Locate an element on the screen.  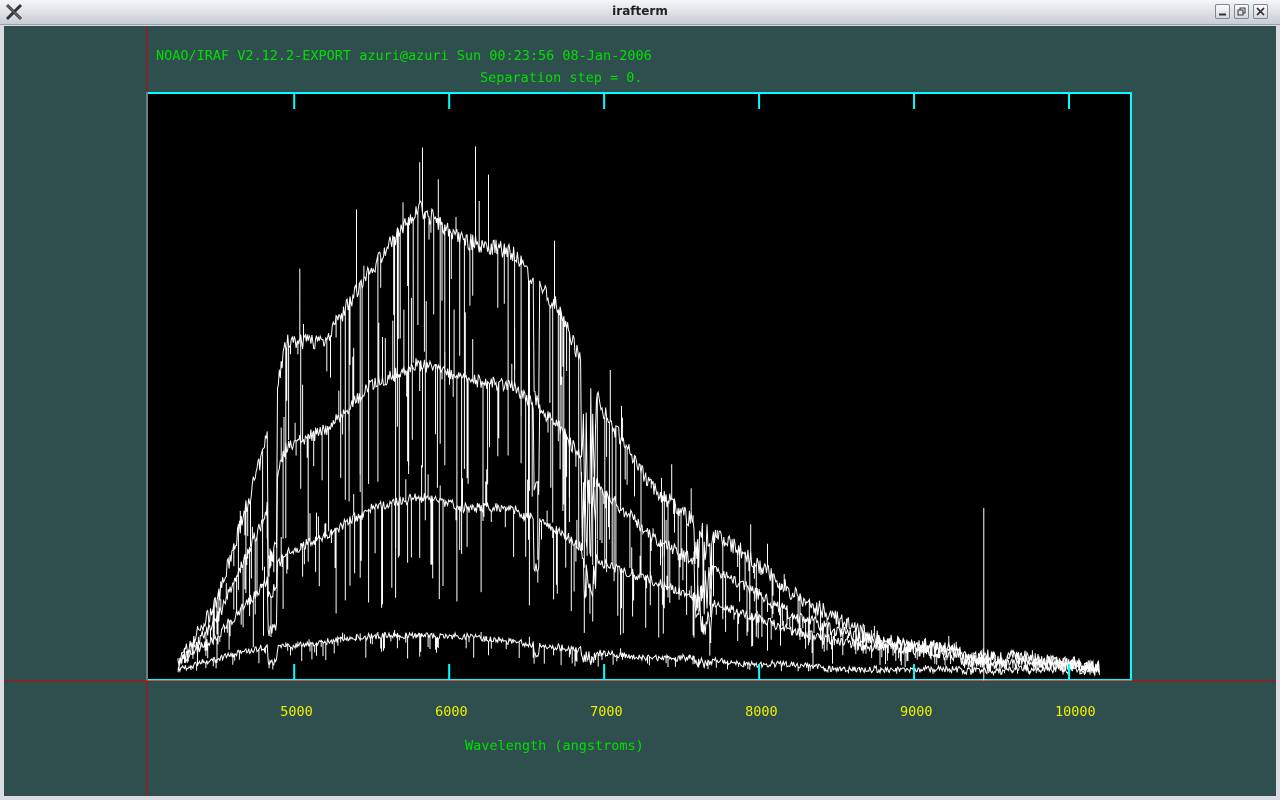
close-button is located at coordinates (1260, 11).